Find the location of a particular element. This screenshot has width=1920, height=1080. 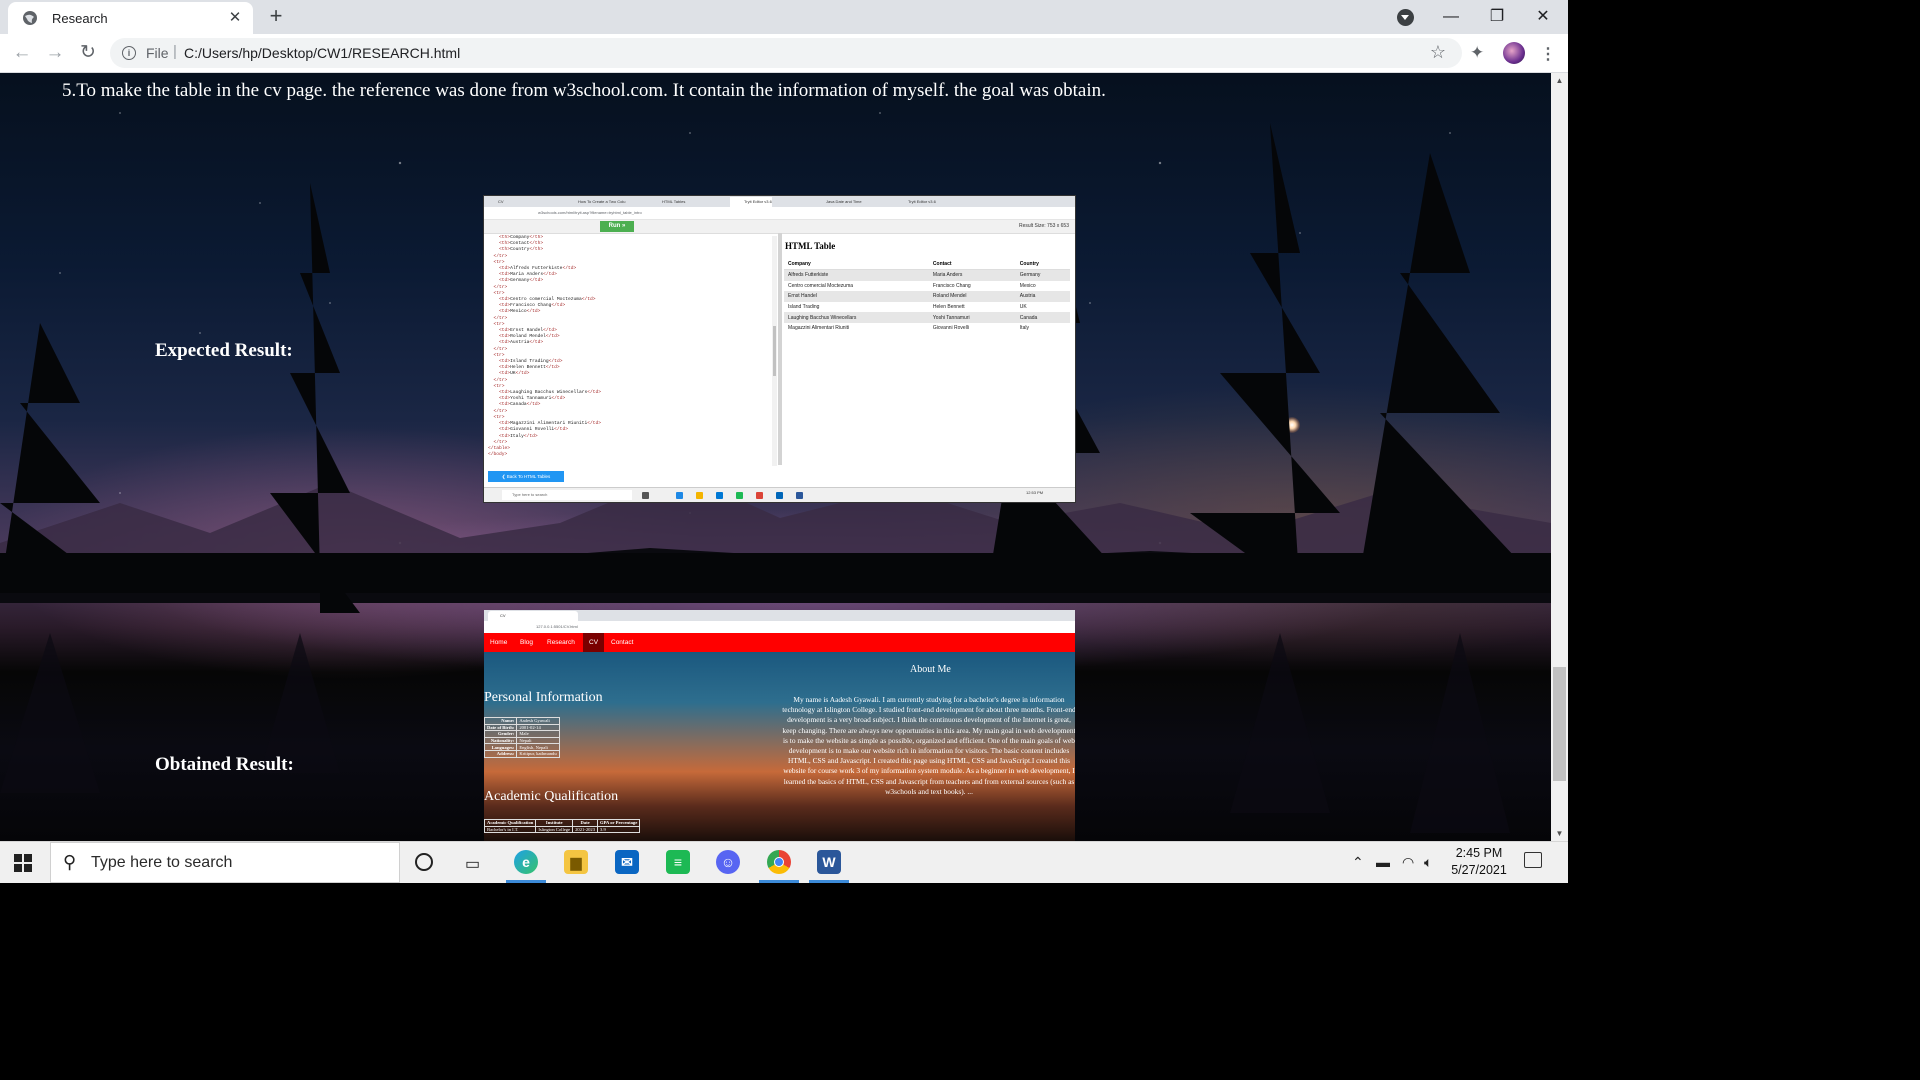

cortana-button is located at coordinates (424, 862).